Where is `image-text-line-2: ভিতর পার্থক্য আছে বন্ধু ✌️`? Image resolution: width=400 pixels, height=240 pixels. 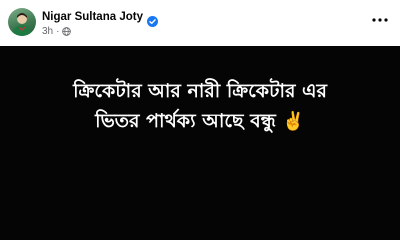 image-text-line-2: ভিতর পার্থক্য আছে বন্ধু ✌️ is located at coordinates (200, 121).